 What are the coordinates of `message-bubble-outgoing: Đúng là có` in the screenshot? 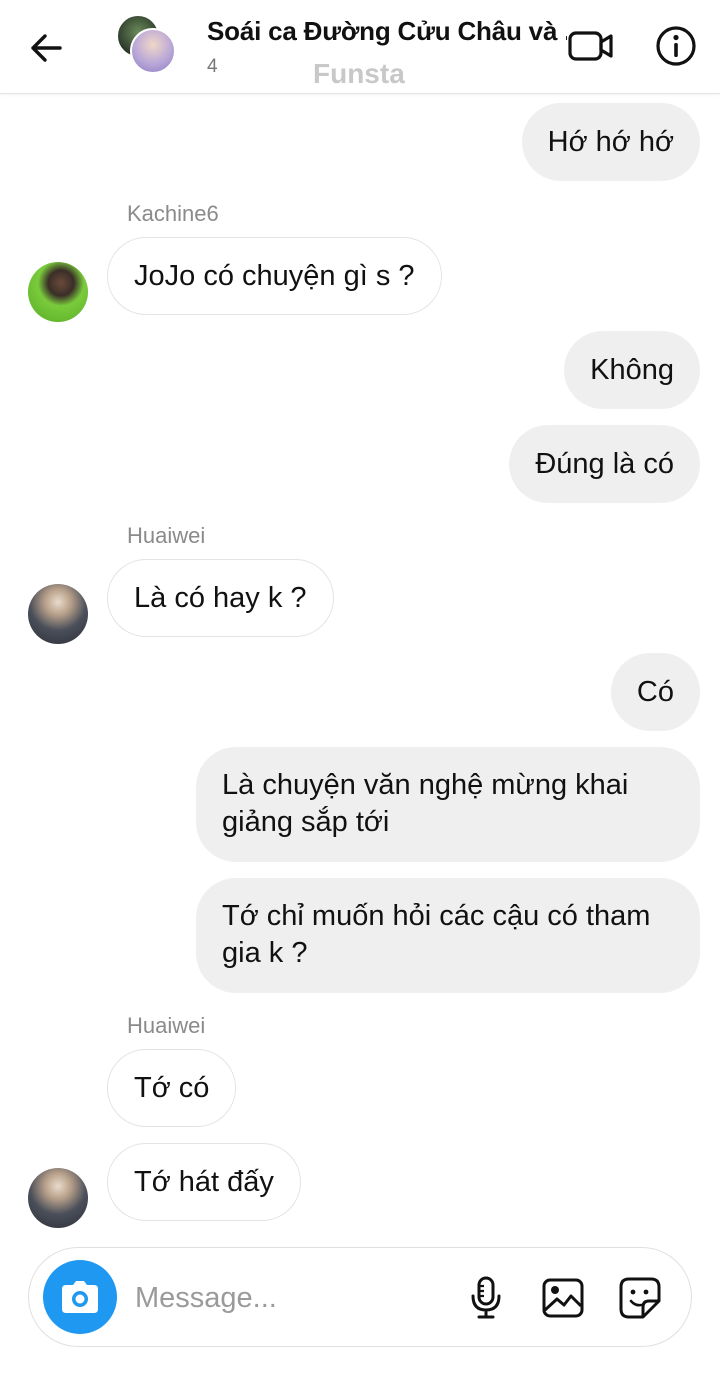 It's located at (604, 464).